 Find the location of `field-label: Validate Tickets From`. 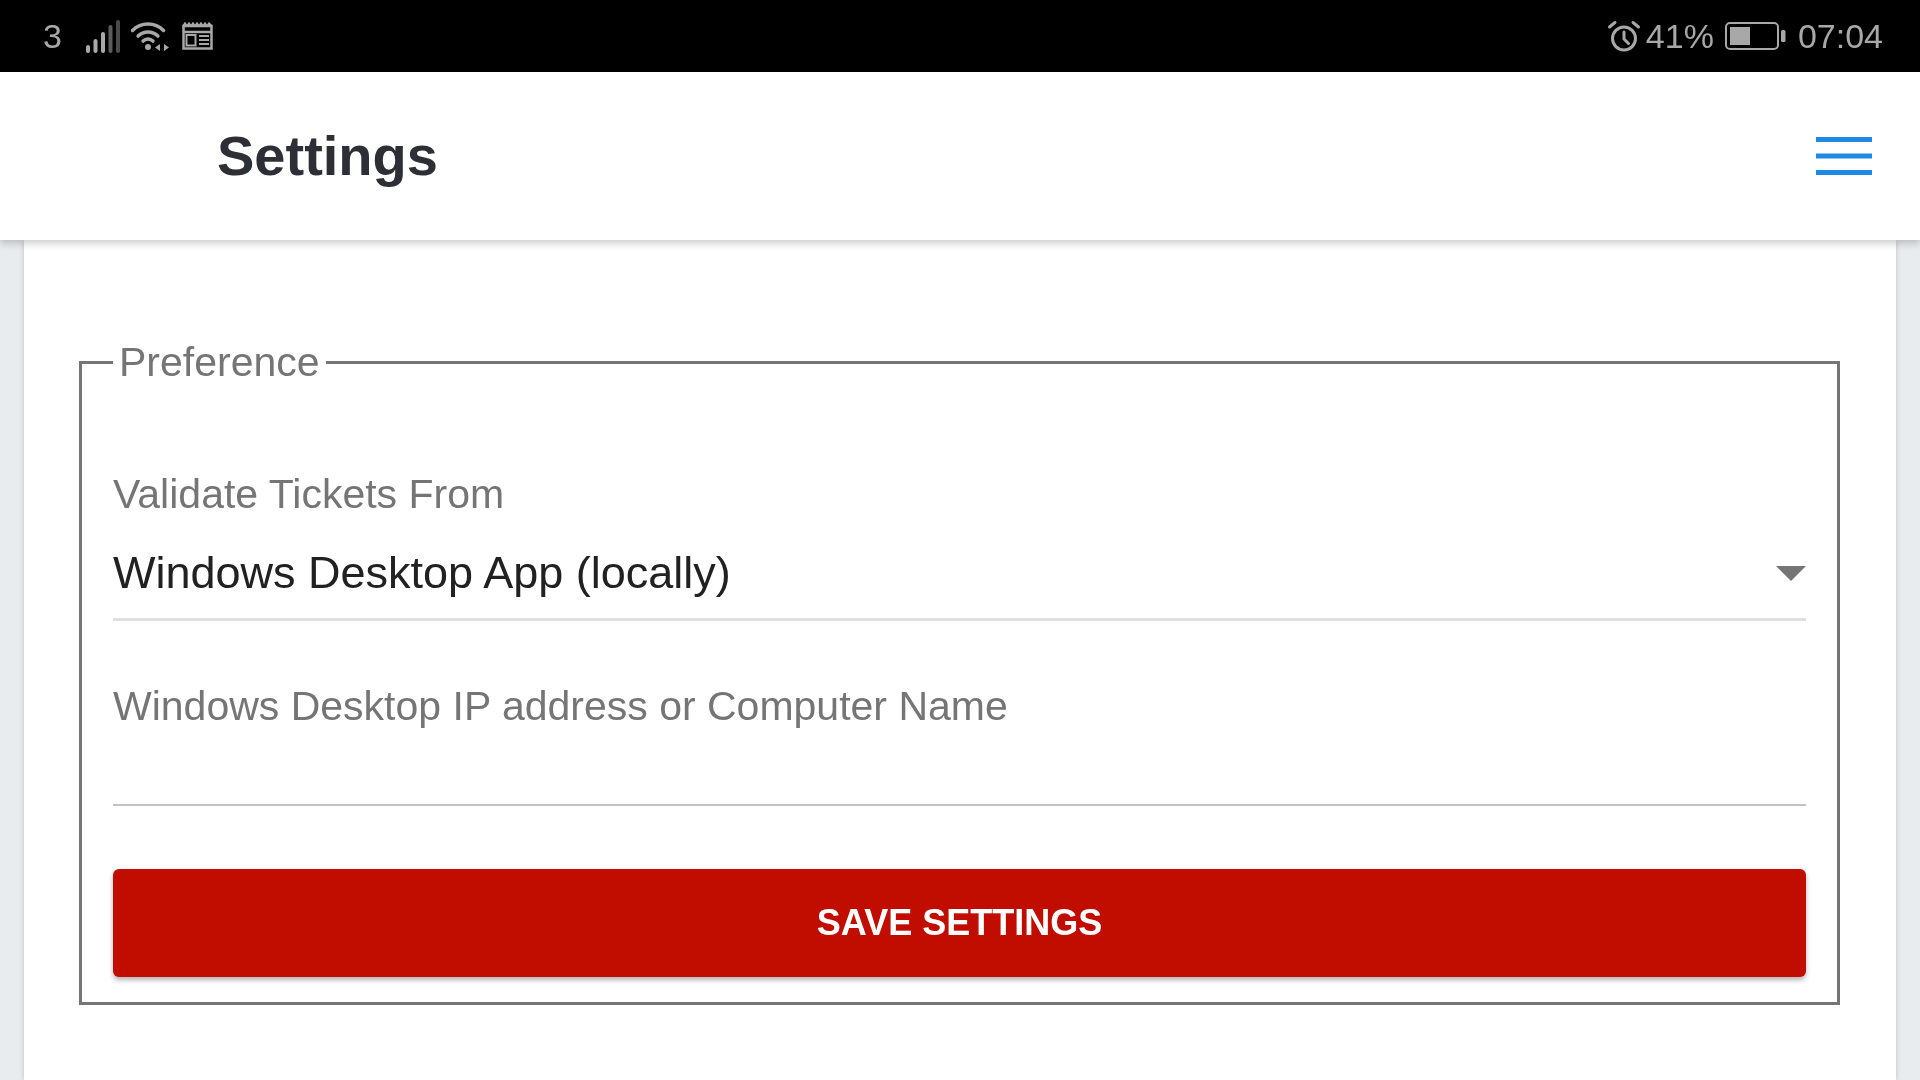

field-label: Validate Tickets From is located at coordinates (309, 494).